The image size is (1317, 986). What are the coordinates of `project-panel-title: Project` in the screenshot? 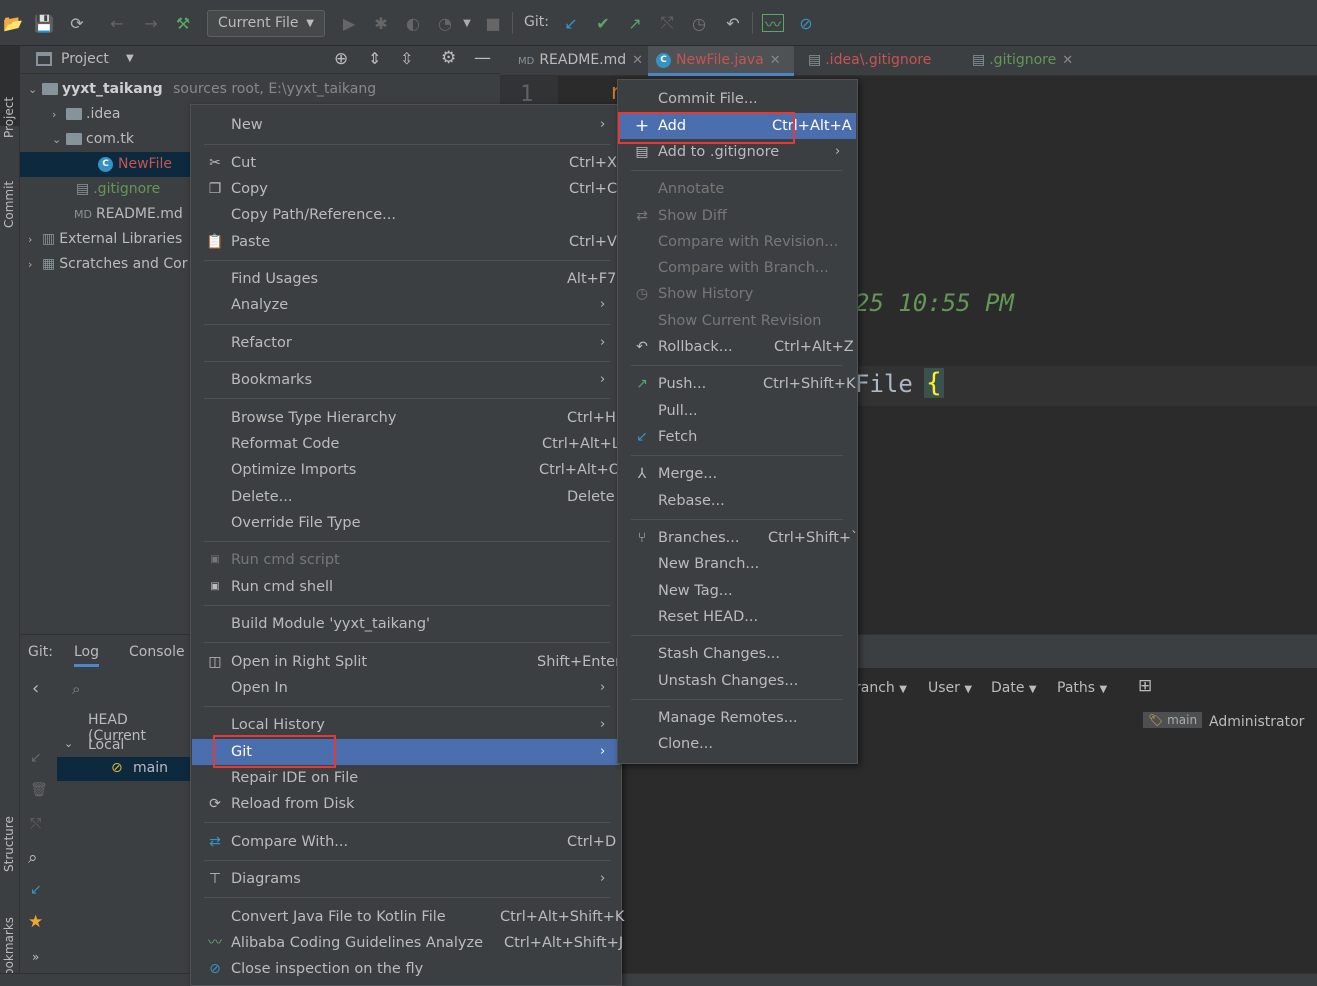 It's located at (85, 59).